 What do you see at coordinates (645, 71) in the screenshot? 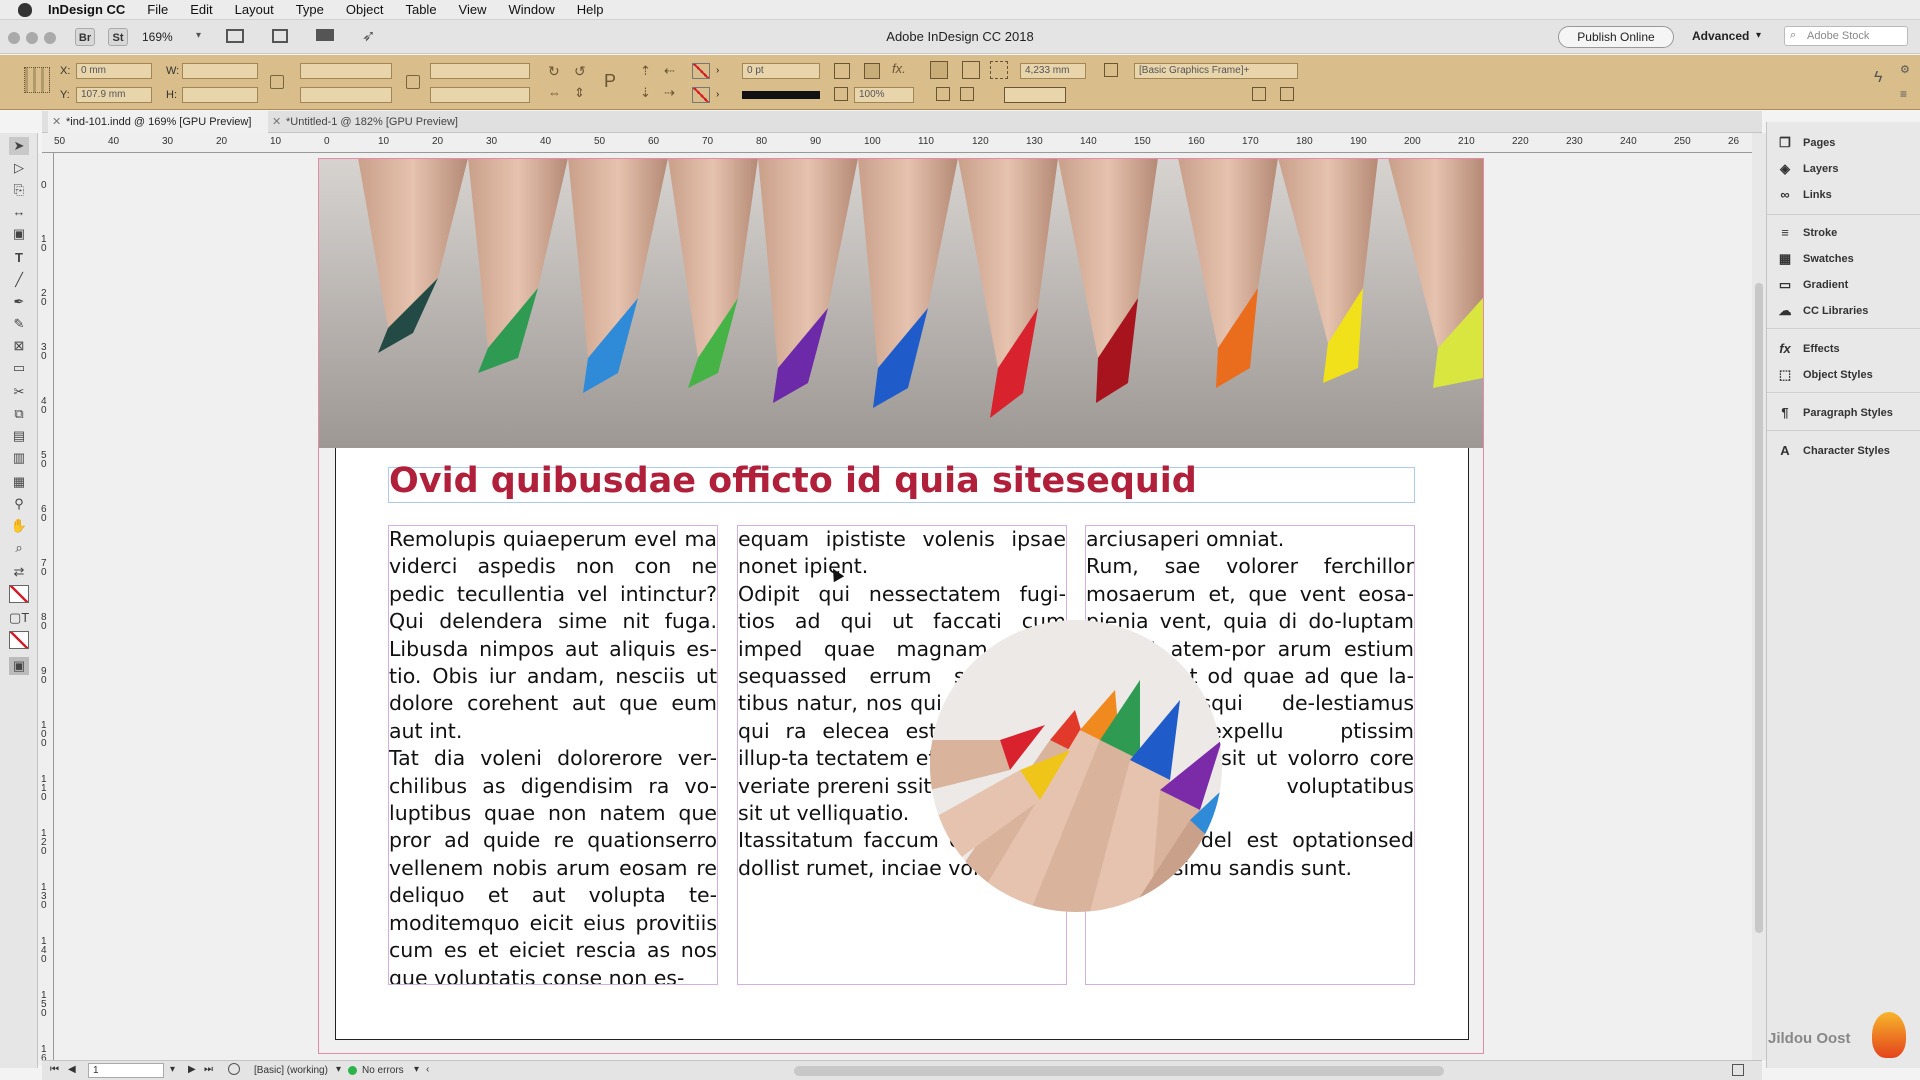
I see `select-container-icon: ⇡` at bounding box center [645, 71].